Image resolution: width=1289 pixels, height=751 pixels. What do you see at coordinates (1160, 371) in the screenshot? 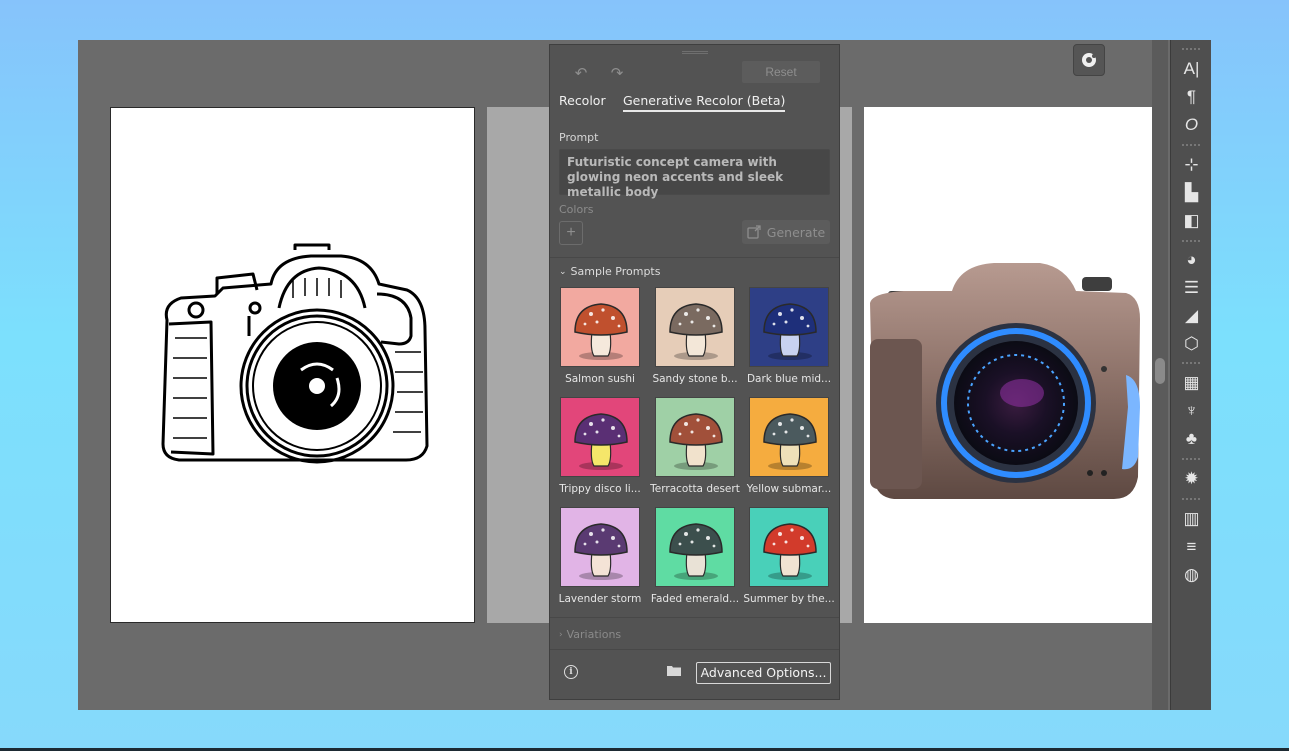
I see `canvas-scroll-thumb` at bounding box center [1160, 371].